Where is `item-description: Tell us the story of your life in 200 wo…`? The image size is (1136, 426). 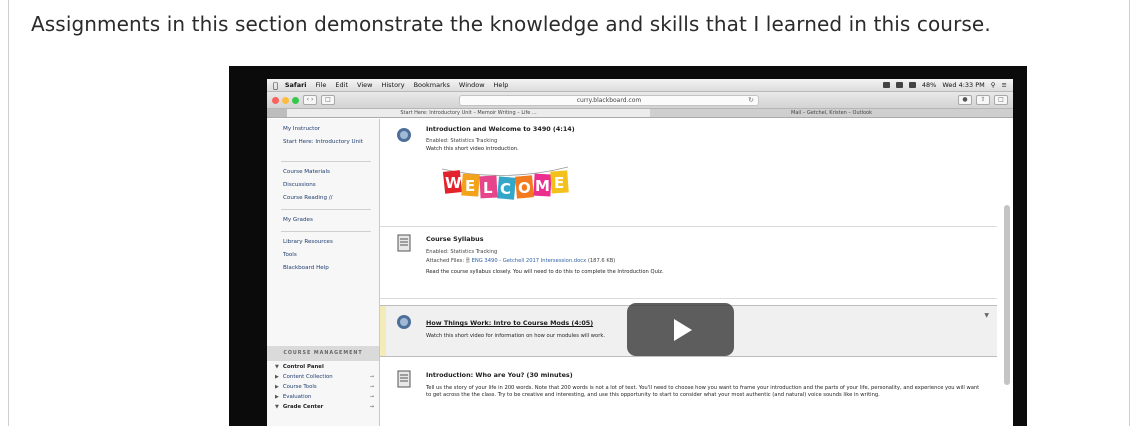
item-description: Tell us the story of your life in 200 wo… is located at coordinates (703, 391).